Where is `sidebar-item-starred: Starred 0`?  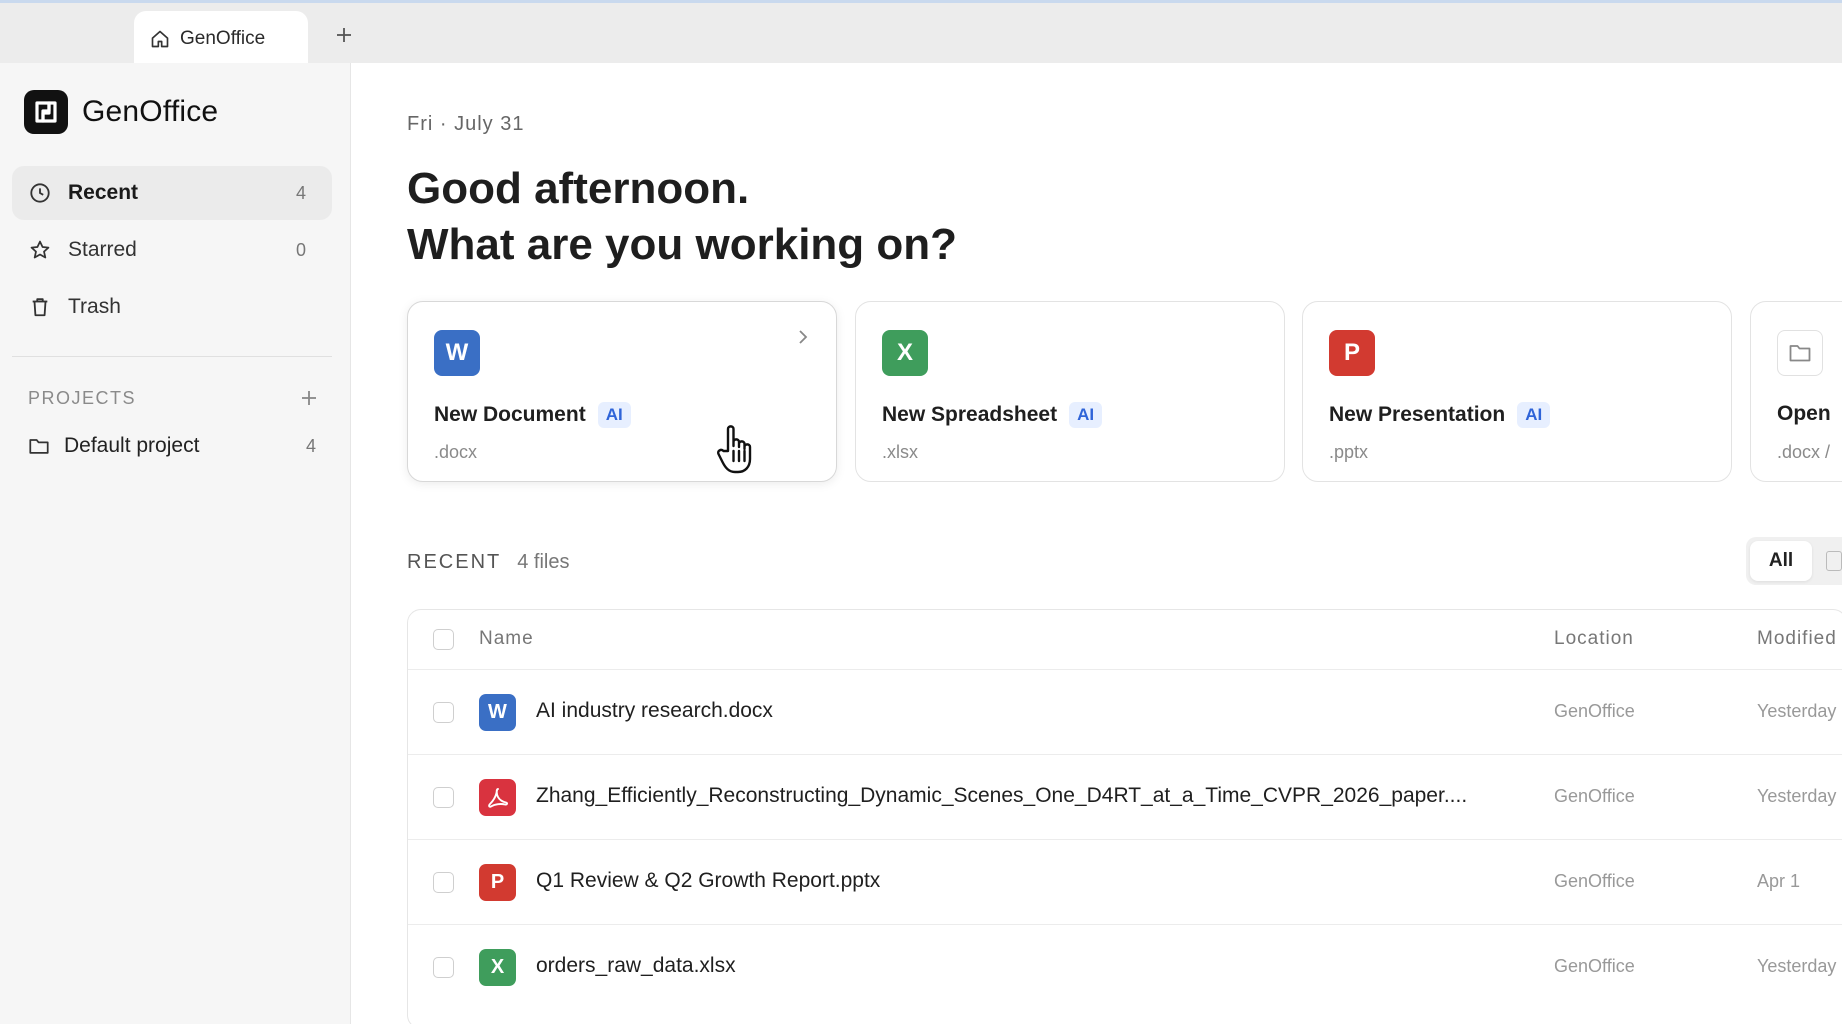 sidebar-item-starred: Starred 0 is located at coordinates (172, 250).